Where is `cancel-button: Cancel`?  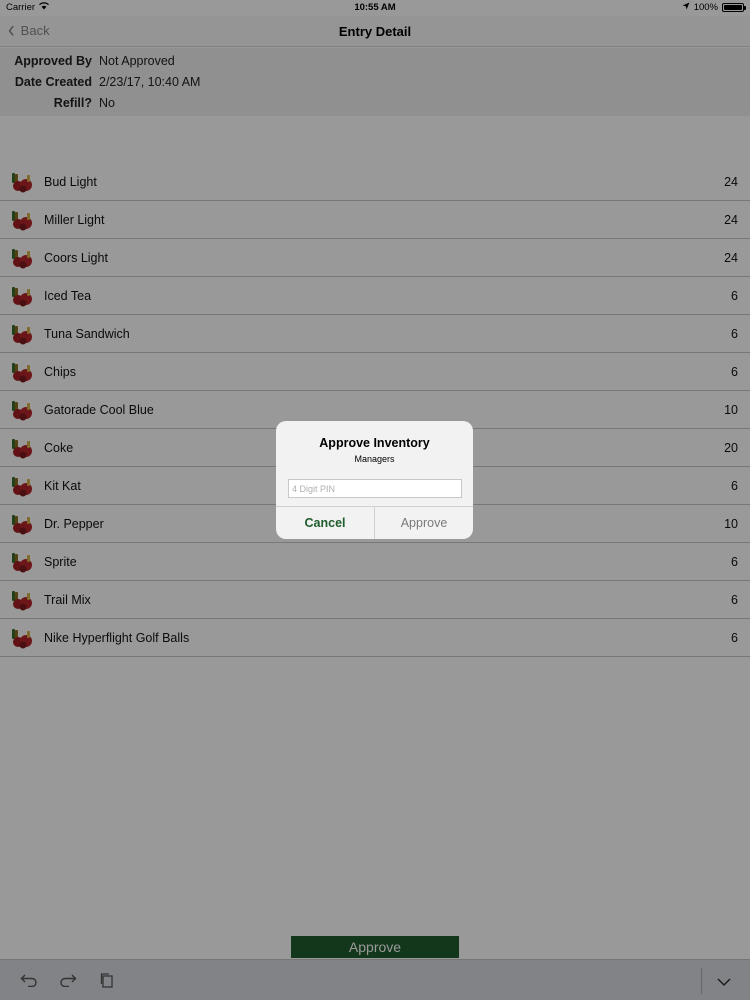
cancel-button: Cancel is located at coordinates (325, 523).